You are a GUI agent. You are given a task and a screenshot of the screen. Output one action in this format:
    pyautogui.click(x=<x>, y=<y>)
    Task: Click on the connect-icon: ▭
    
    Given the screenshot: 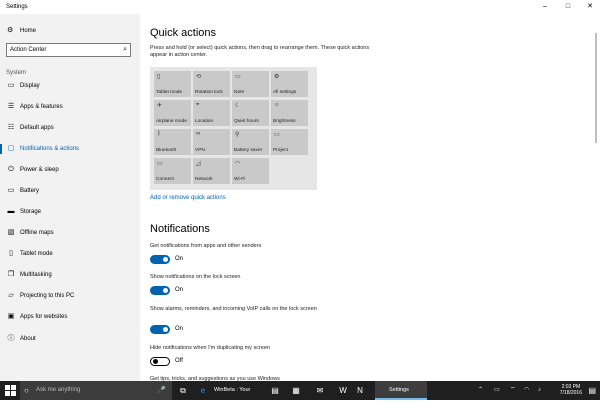 What is the action you would take?
    pyautogui.click(x=160, y=164)
    